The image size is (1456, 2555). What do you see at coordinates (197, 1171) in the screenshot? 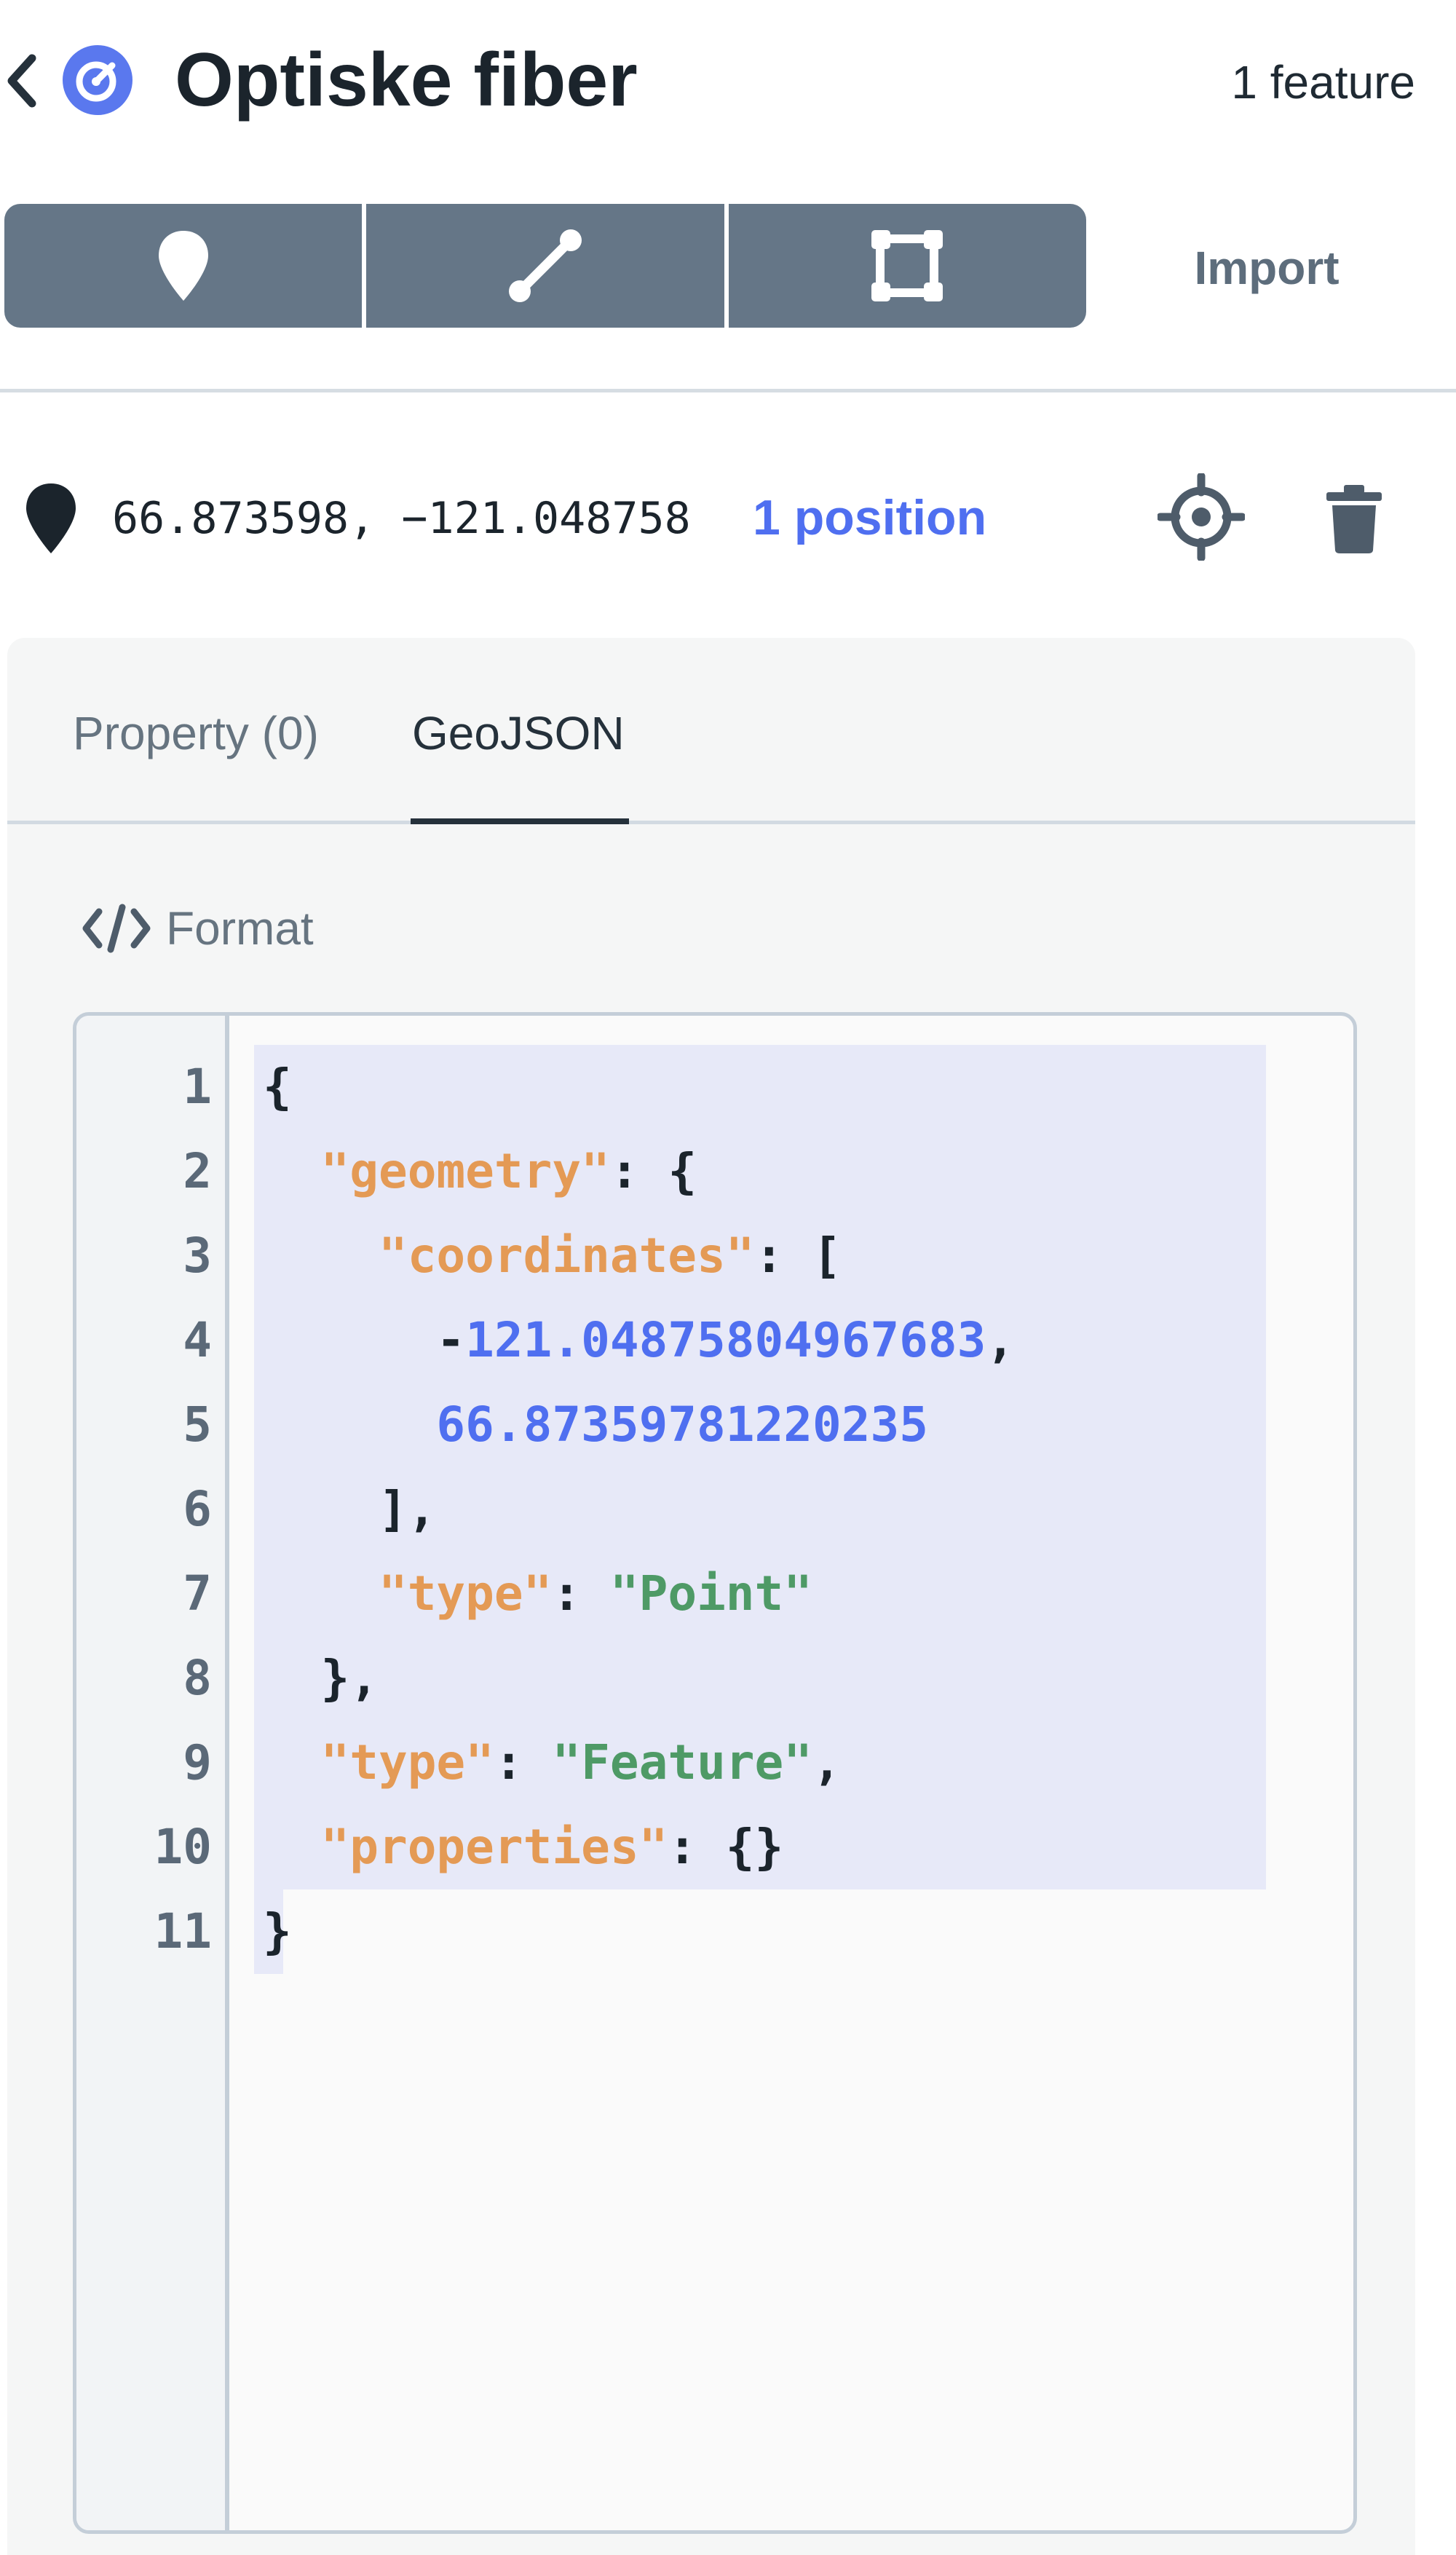
I see `line-number: 2` at bounding box center [197, 1171].